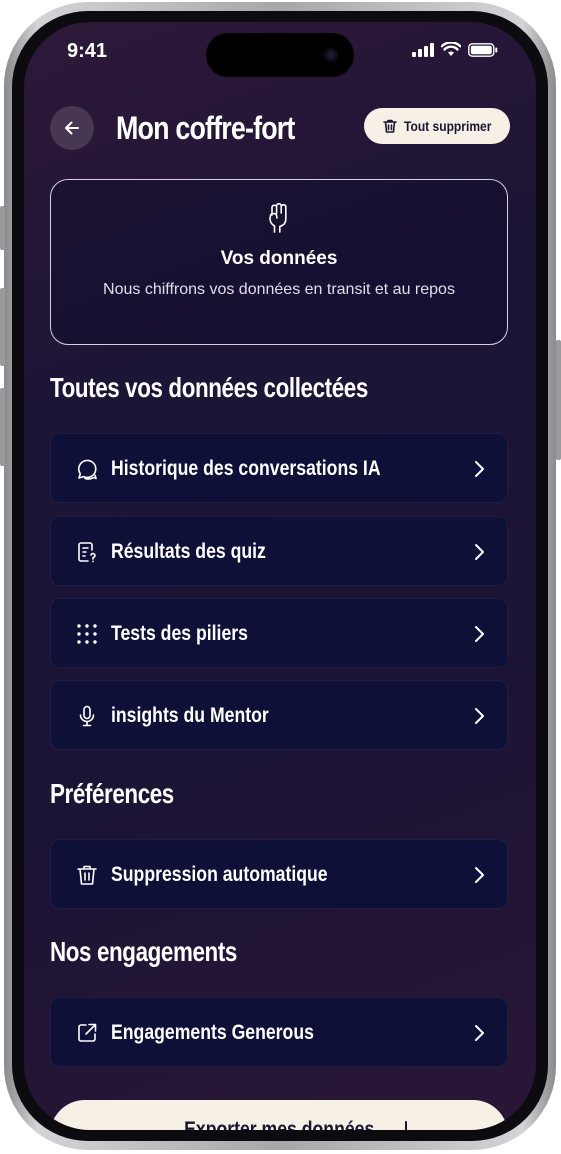 The image size is (561, 1154). Describe the element at coordinates (2, 228) in the screenshot. I see `action-button` at that location.